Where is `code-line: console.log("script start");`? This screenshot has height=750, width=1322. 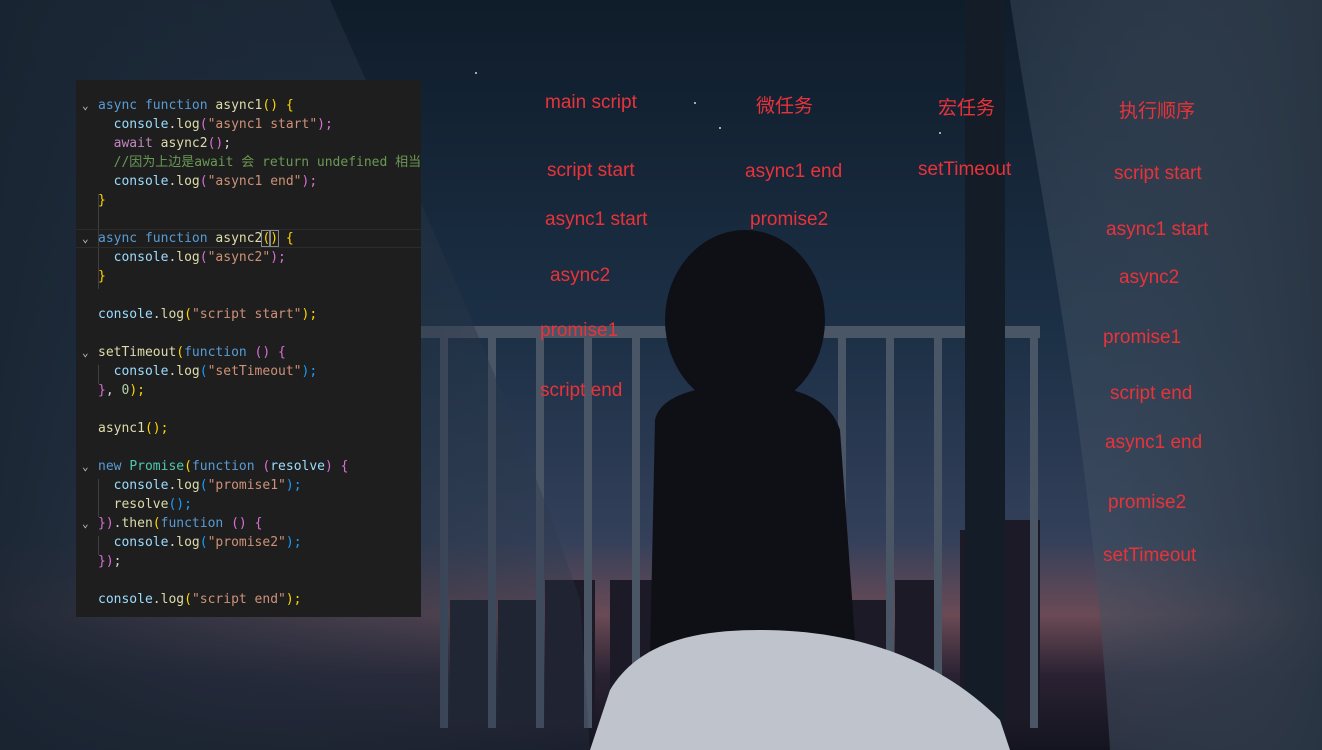
code-line: console.log("script start"); is located at coordinates (248, 314).